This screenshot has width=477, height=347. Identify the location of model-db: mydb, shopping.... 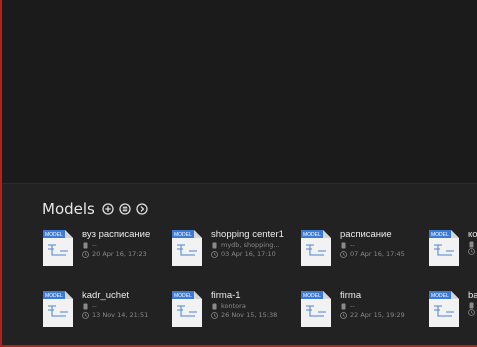
(247, 245).